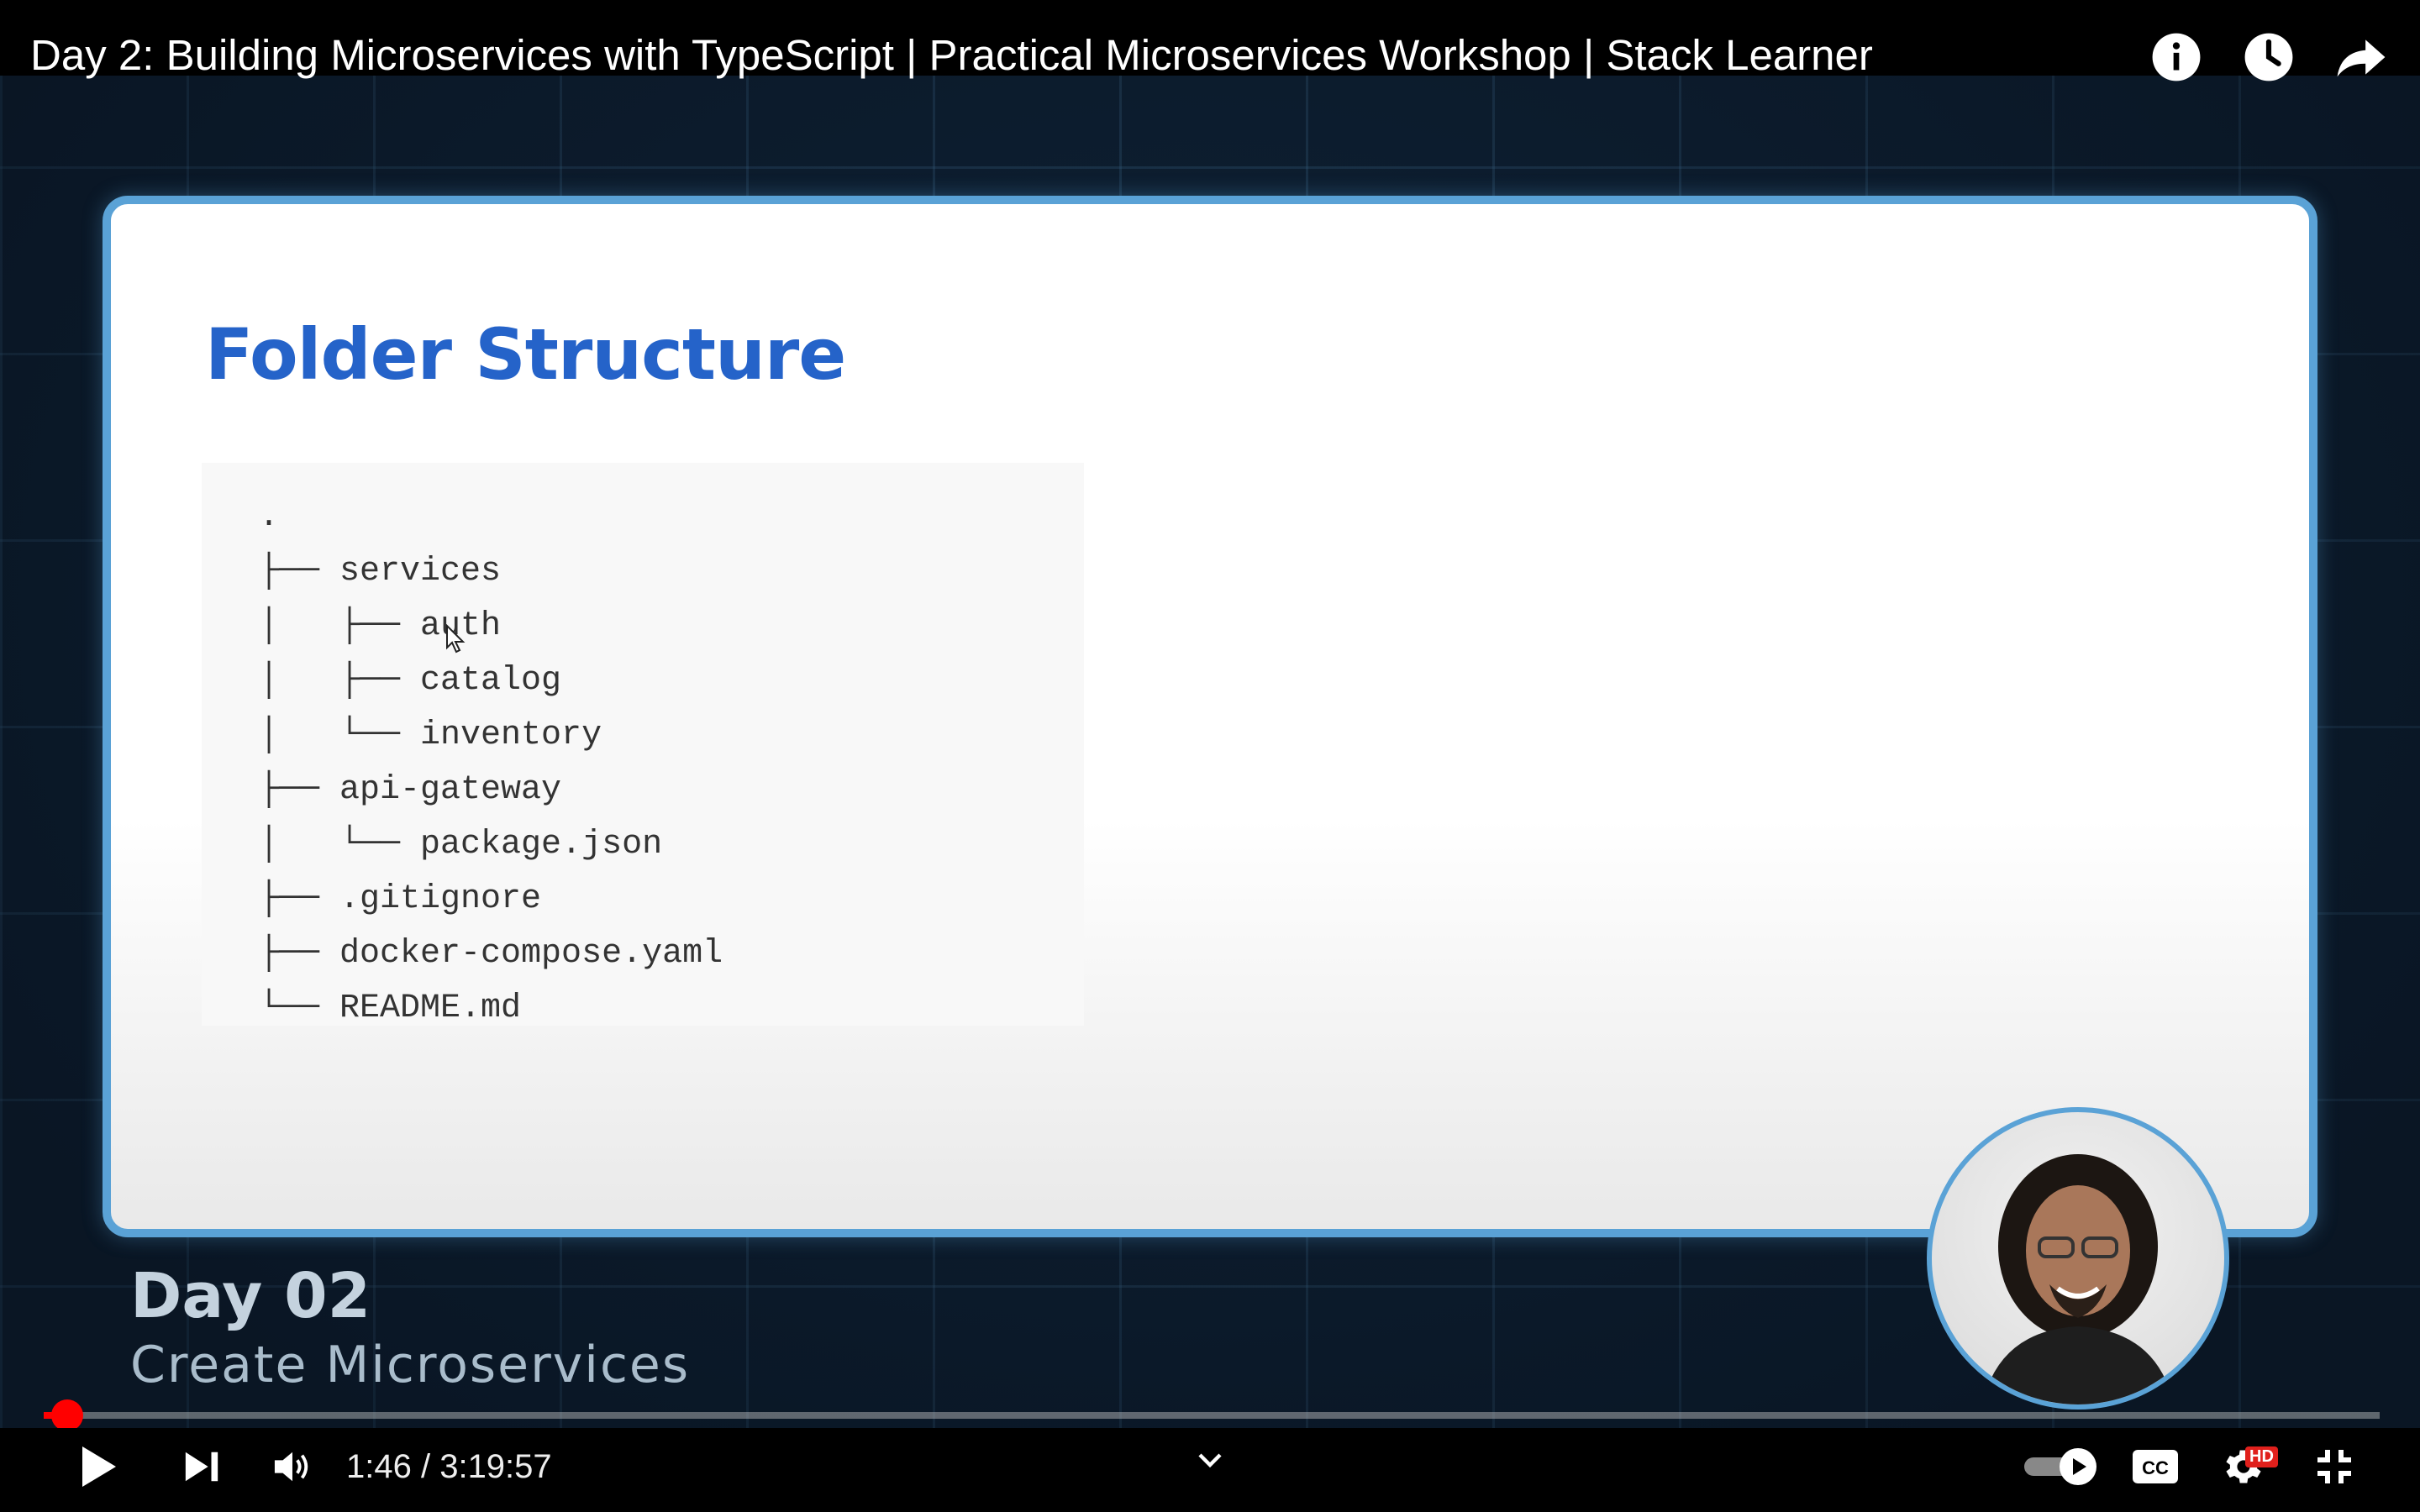 Image resolution: width=2420 pixels, height=1512 pixels. I want to click on share-icon, so click(2361, 57).